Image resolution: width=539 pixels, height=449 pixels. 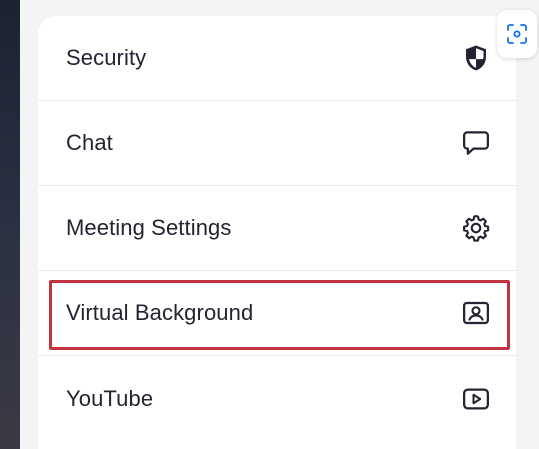 I want to click on scan-button, so click(x=517, y=34).